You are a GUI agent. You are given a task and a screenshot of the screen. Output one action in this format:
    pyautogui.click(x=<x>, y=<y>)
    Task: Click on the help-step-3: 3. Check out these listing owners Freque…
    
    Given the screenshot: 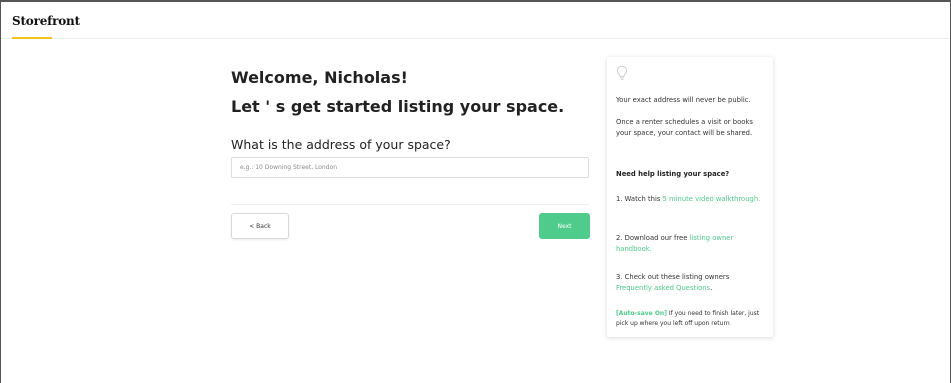 What is the action you would take?
    pyautogui.click(x=691, y=283)
    